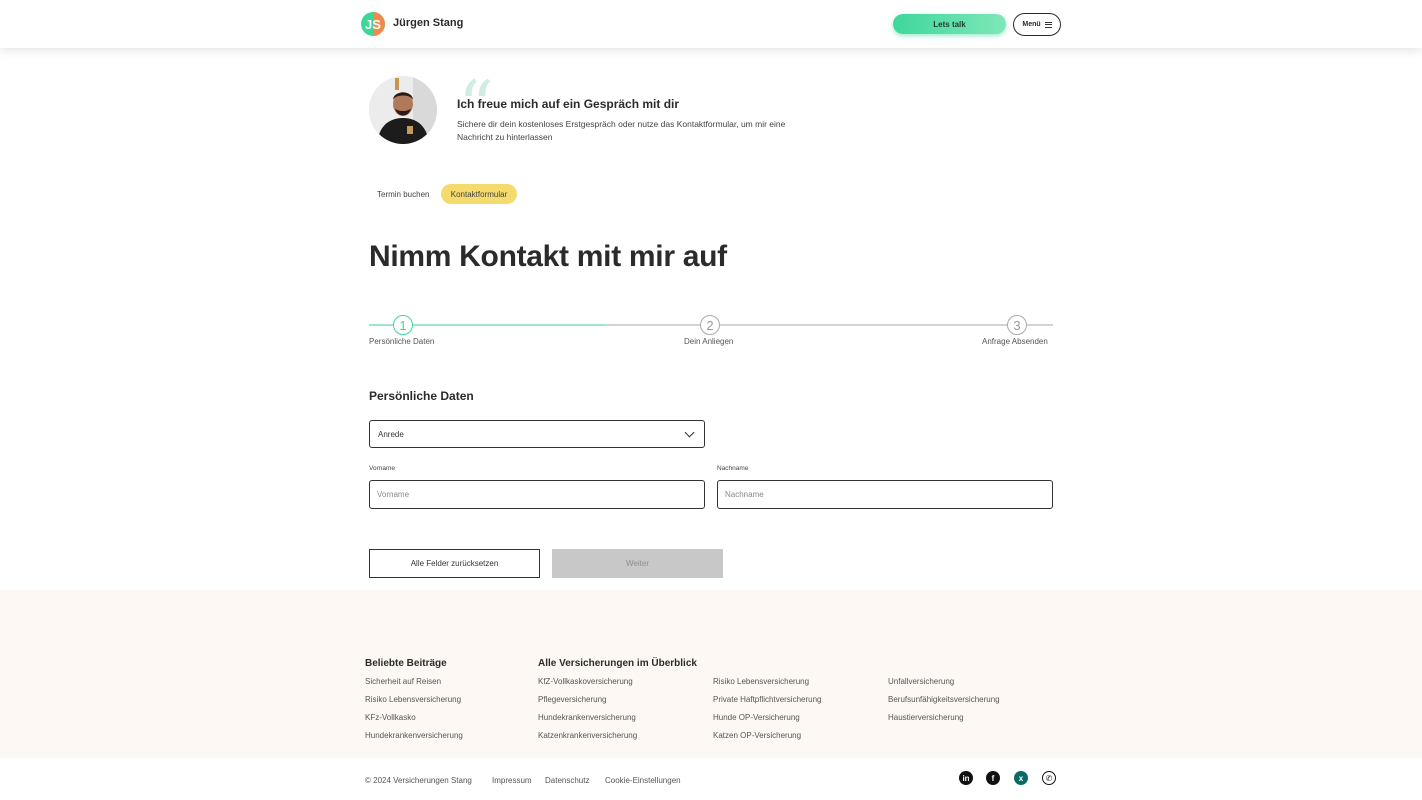  Describe the element at coordinates (709, 341) in the screenshot. I see `step-2-label: Dein Anliegen` at that location.